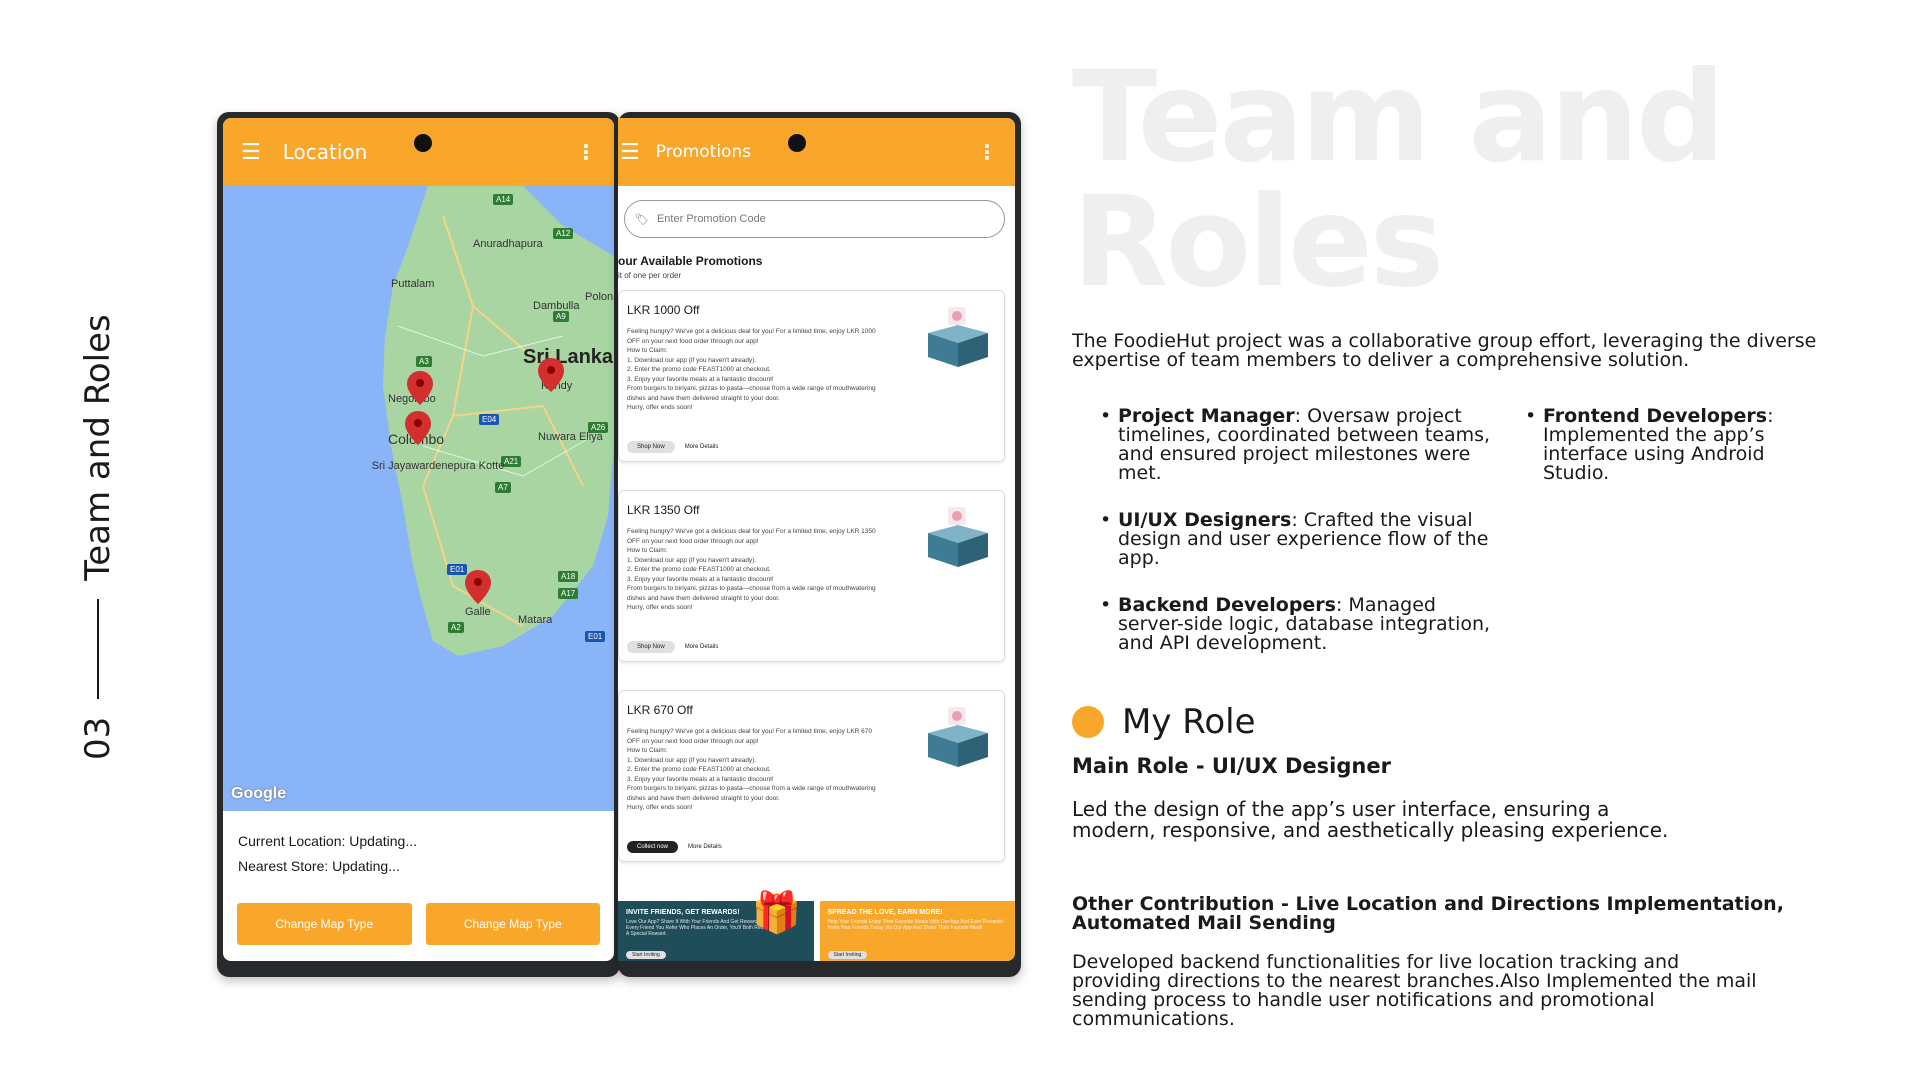 This screenshot has width=1920, height=1080. I want to click on my-role-title: My Role, so click(1189, 722).